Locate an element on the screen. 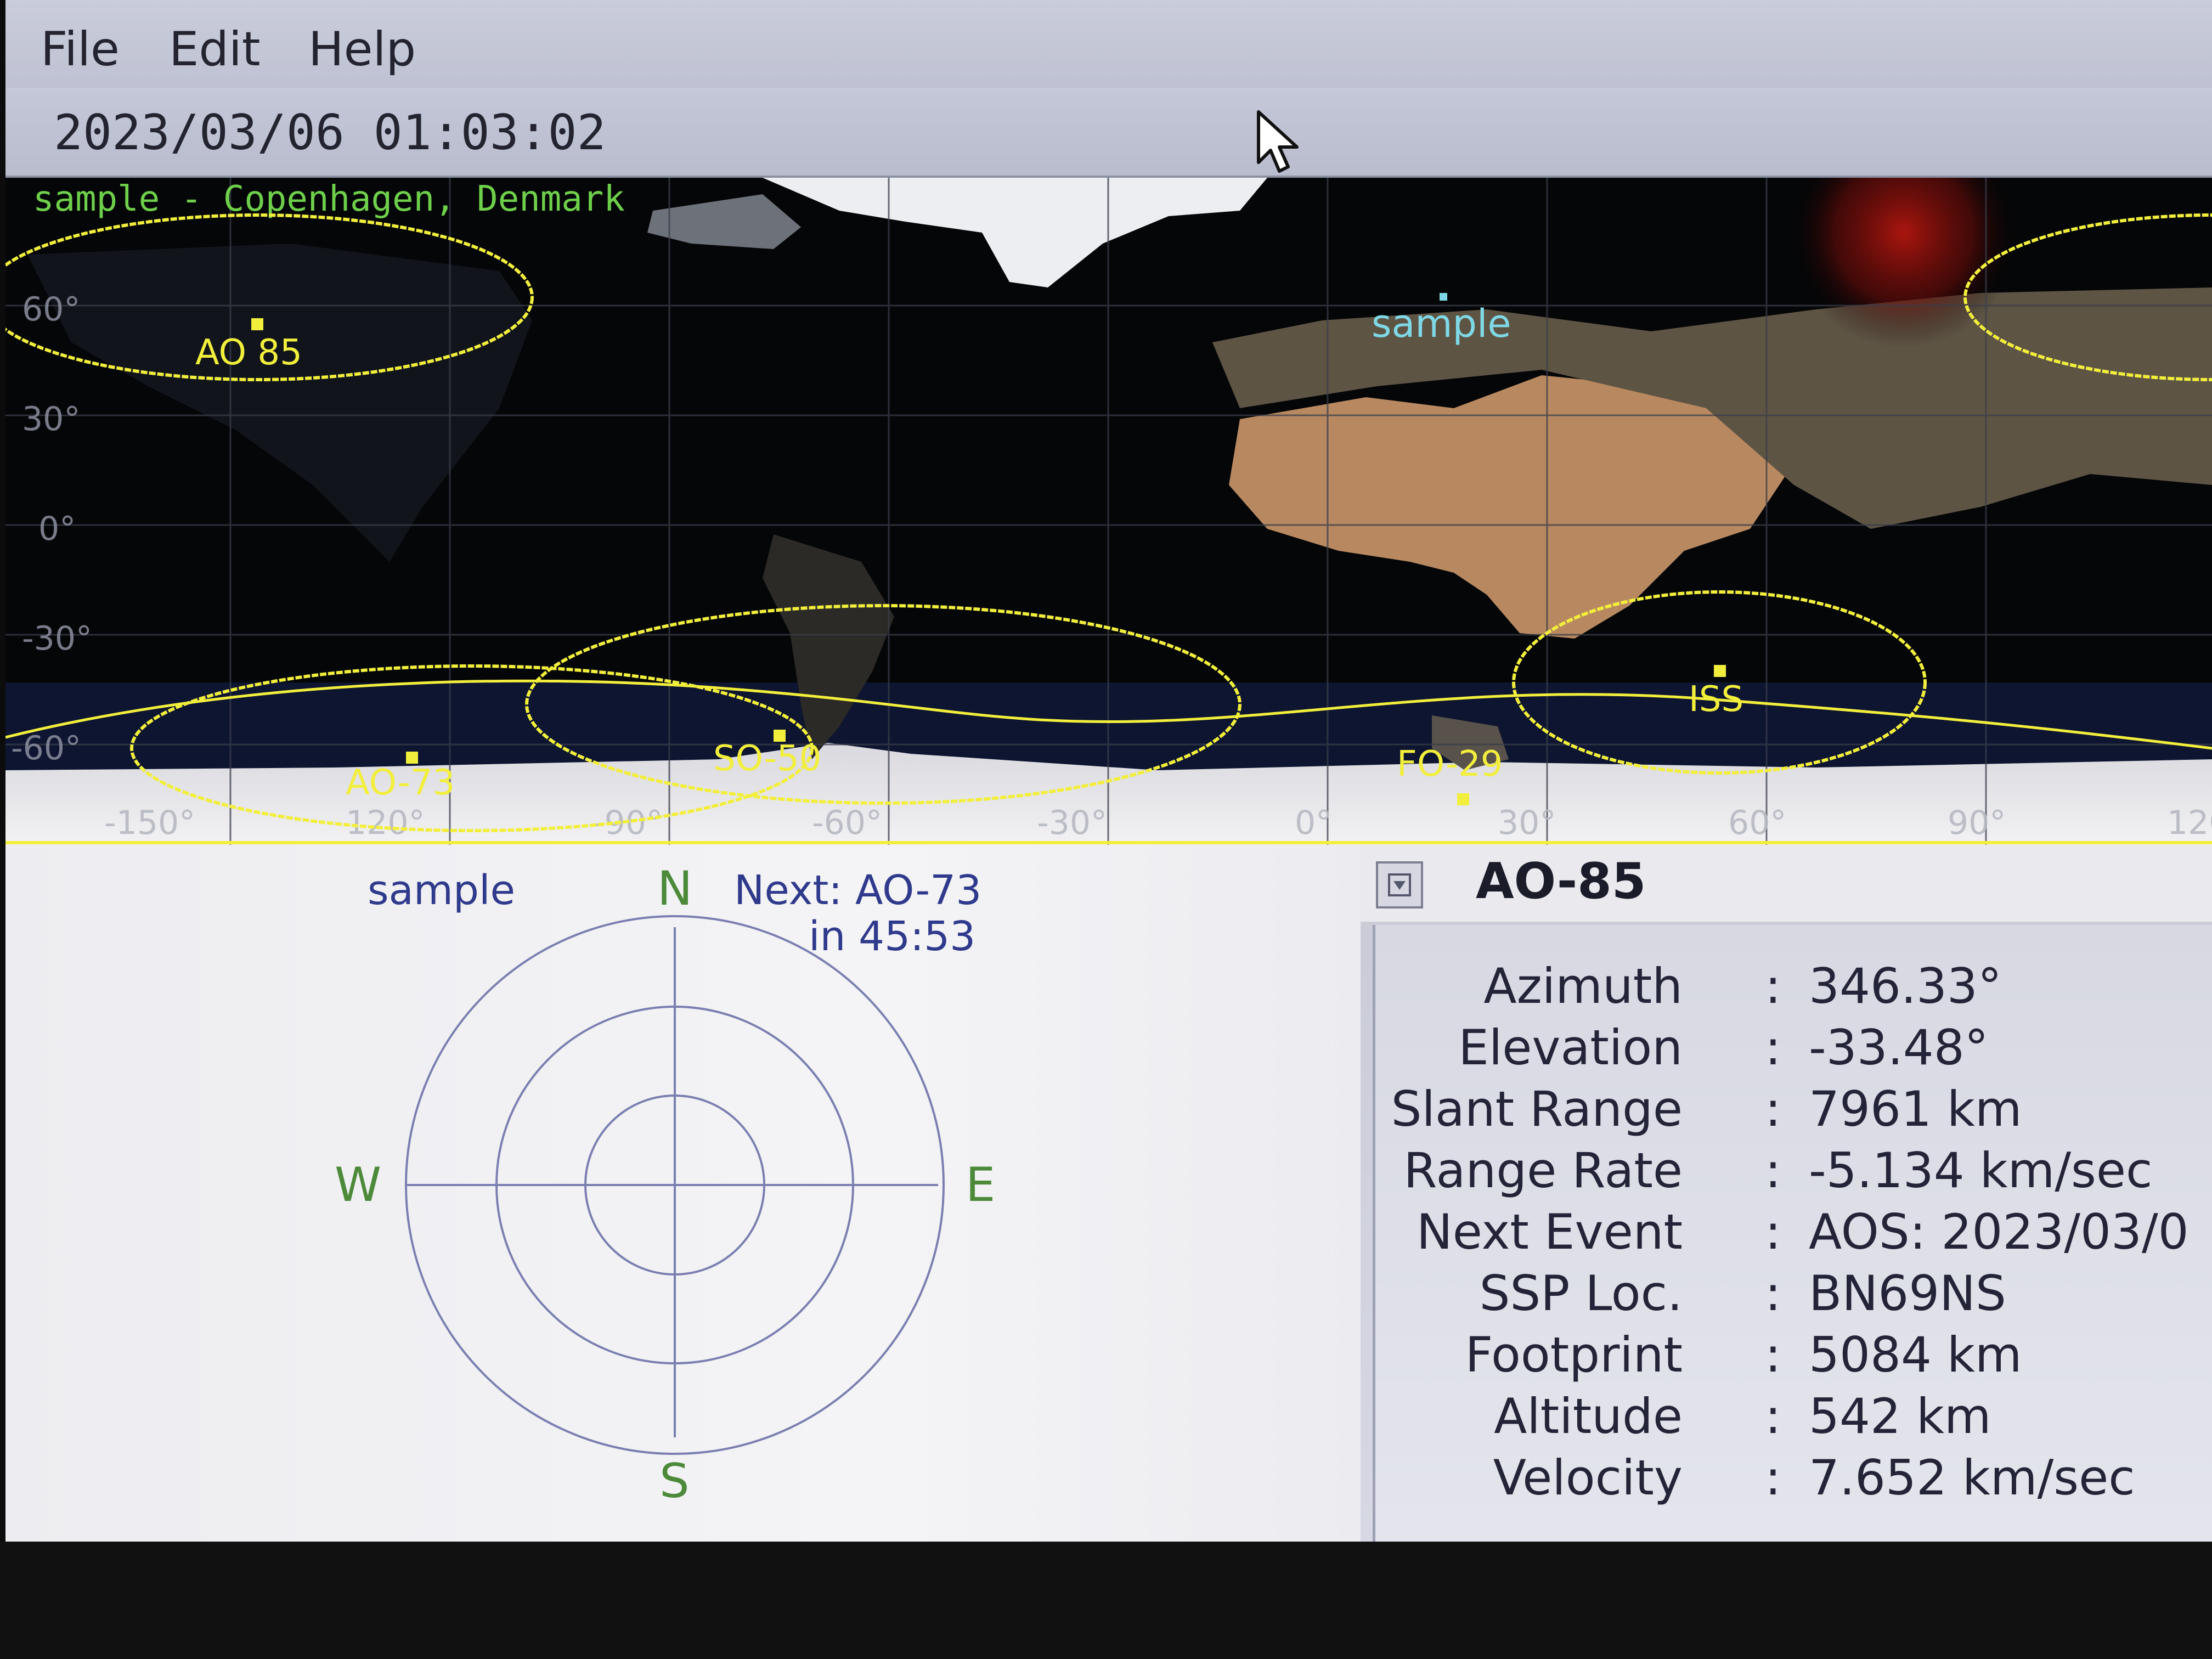 The image size is (2212, 1659). lon-label: 90° is located at coordinates (1977, 823).